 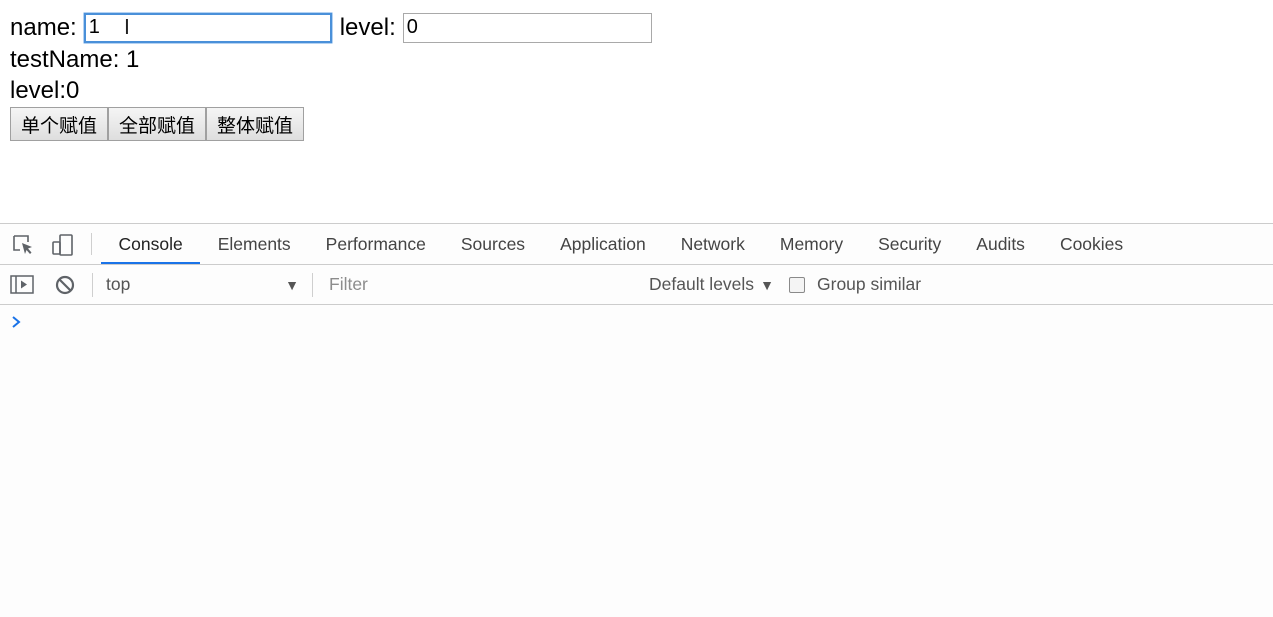 I want to click on button-row: 单个赋值 全部赋值 整体赋值, so click(x=157, y=124).